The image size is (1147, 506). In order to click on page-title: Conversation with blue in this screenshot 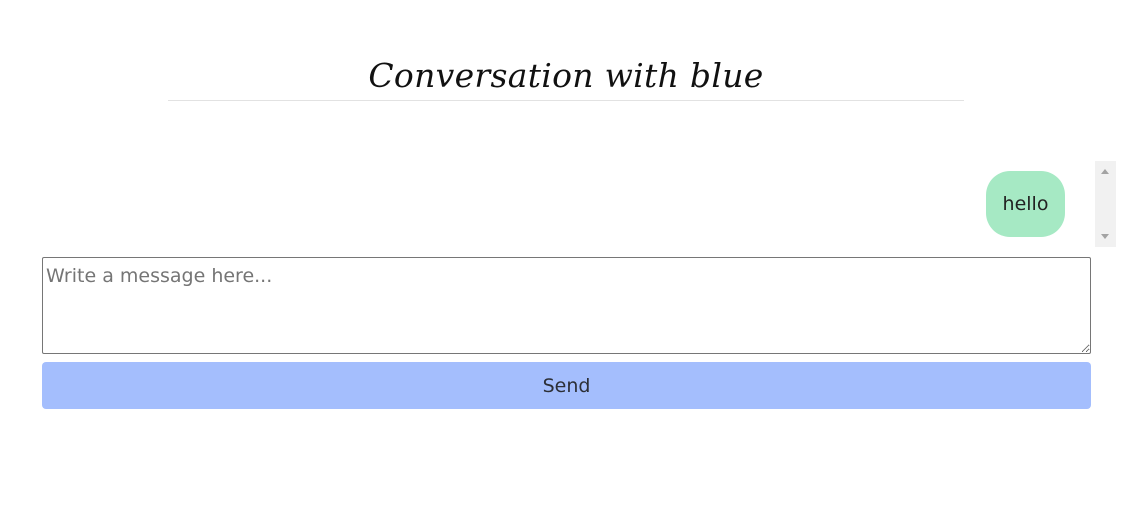, I will do `click(566, 75)`.